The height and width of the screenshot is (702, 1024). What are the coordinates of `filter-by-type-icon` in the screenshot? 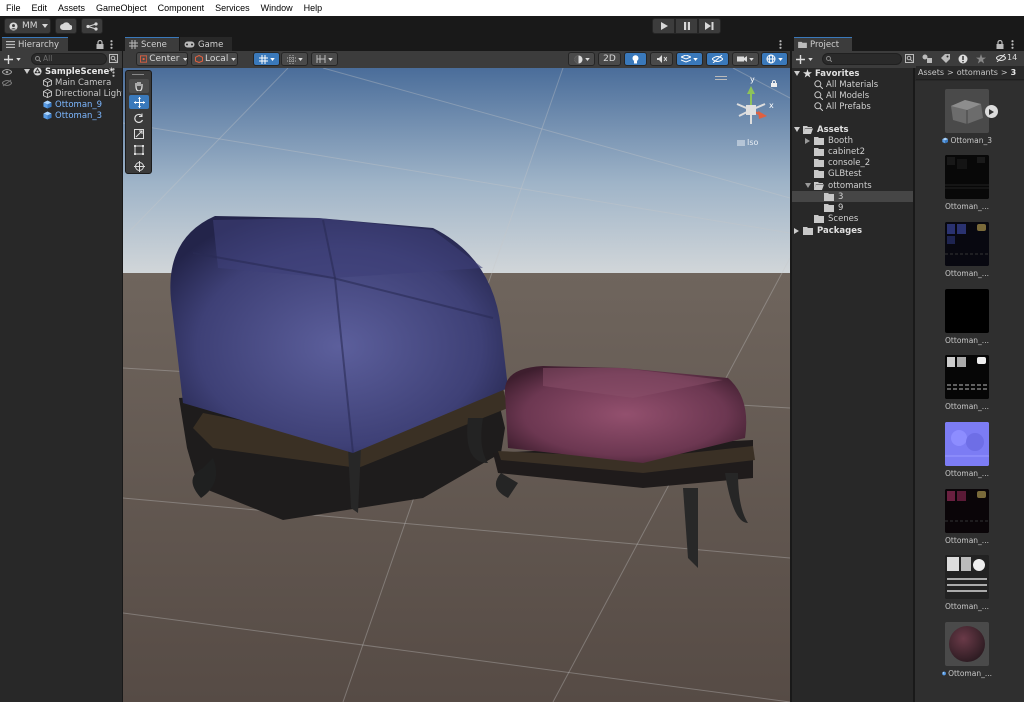 It's located at (927, 58).